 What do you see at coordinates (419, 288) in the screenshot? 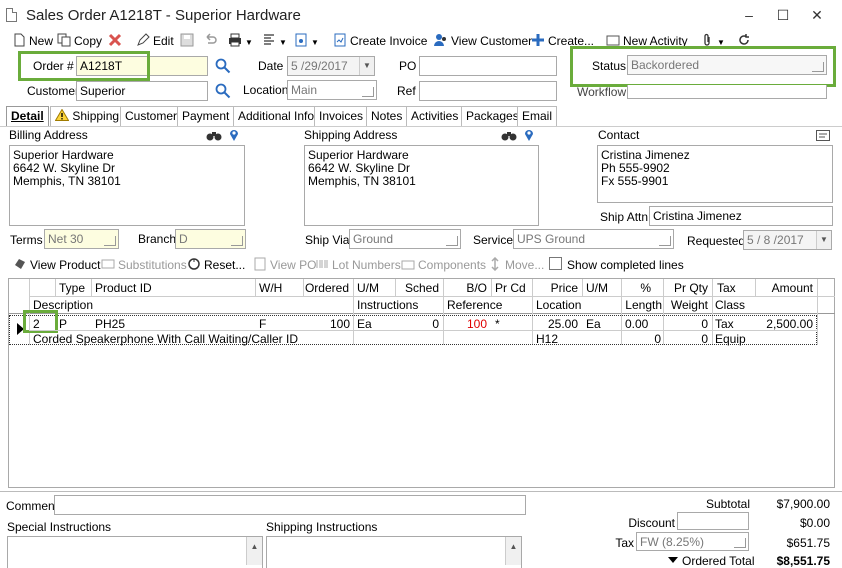
I see `col-sched: Sched` at bounding box center [419, 288].